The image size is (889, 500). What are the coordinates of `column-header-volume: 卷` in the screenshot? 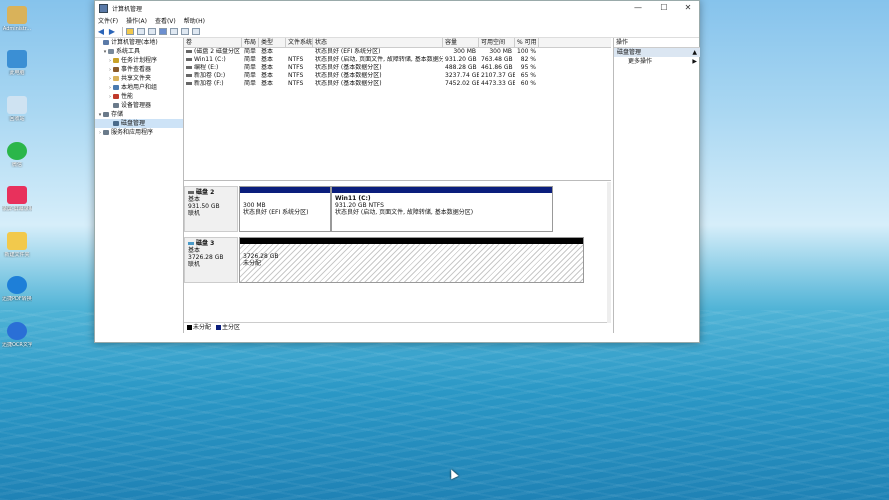 It's located at (213, 42).